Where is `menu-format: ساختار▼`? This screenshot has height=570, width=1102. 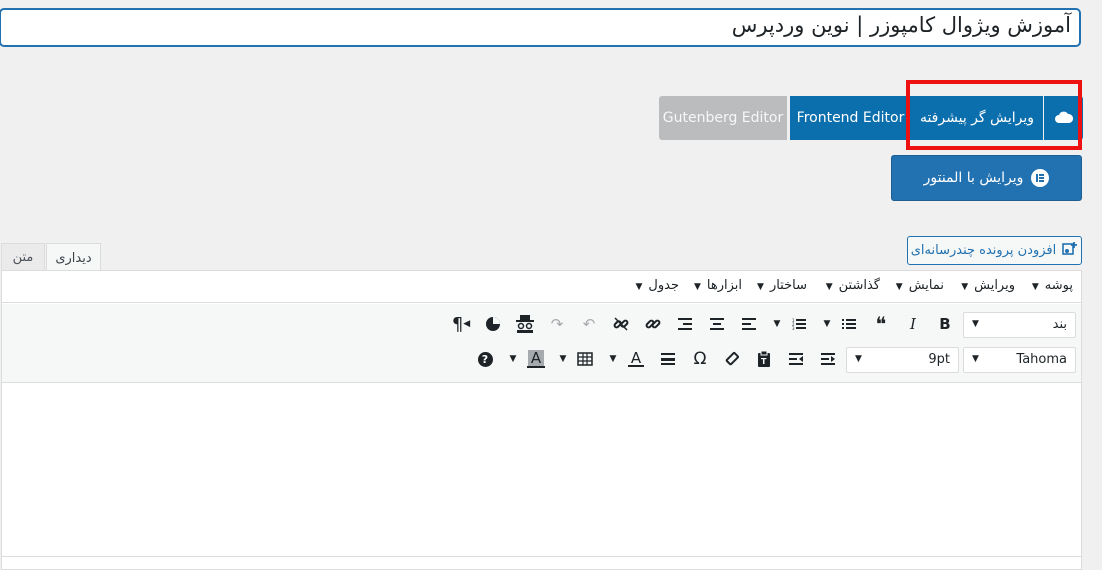
menu-format: ساختار▼ is located at coordinates (782, 285).